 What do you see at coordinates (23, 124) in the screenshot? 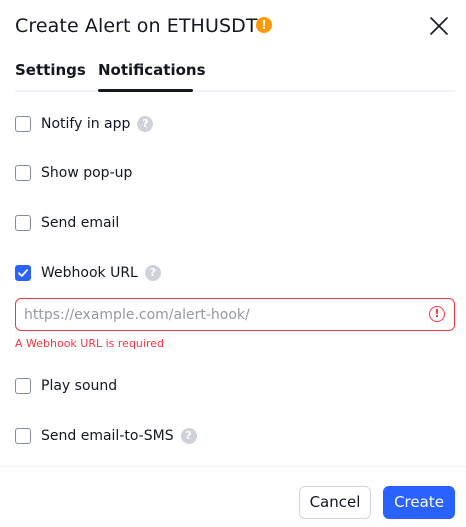
I see `notify-in-app-checkbox` at bounding box center [23, 124].